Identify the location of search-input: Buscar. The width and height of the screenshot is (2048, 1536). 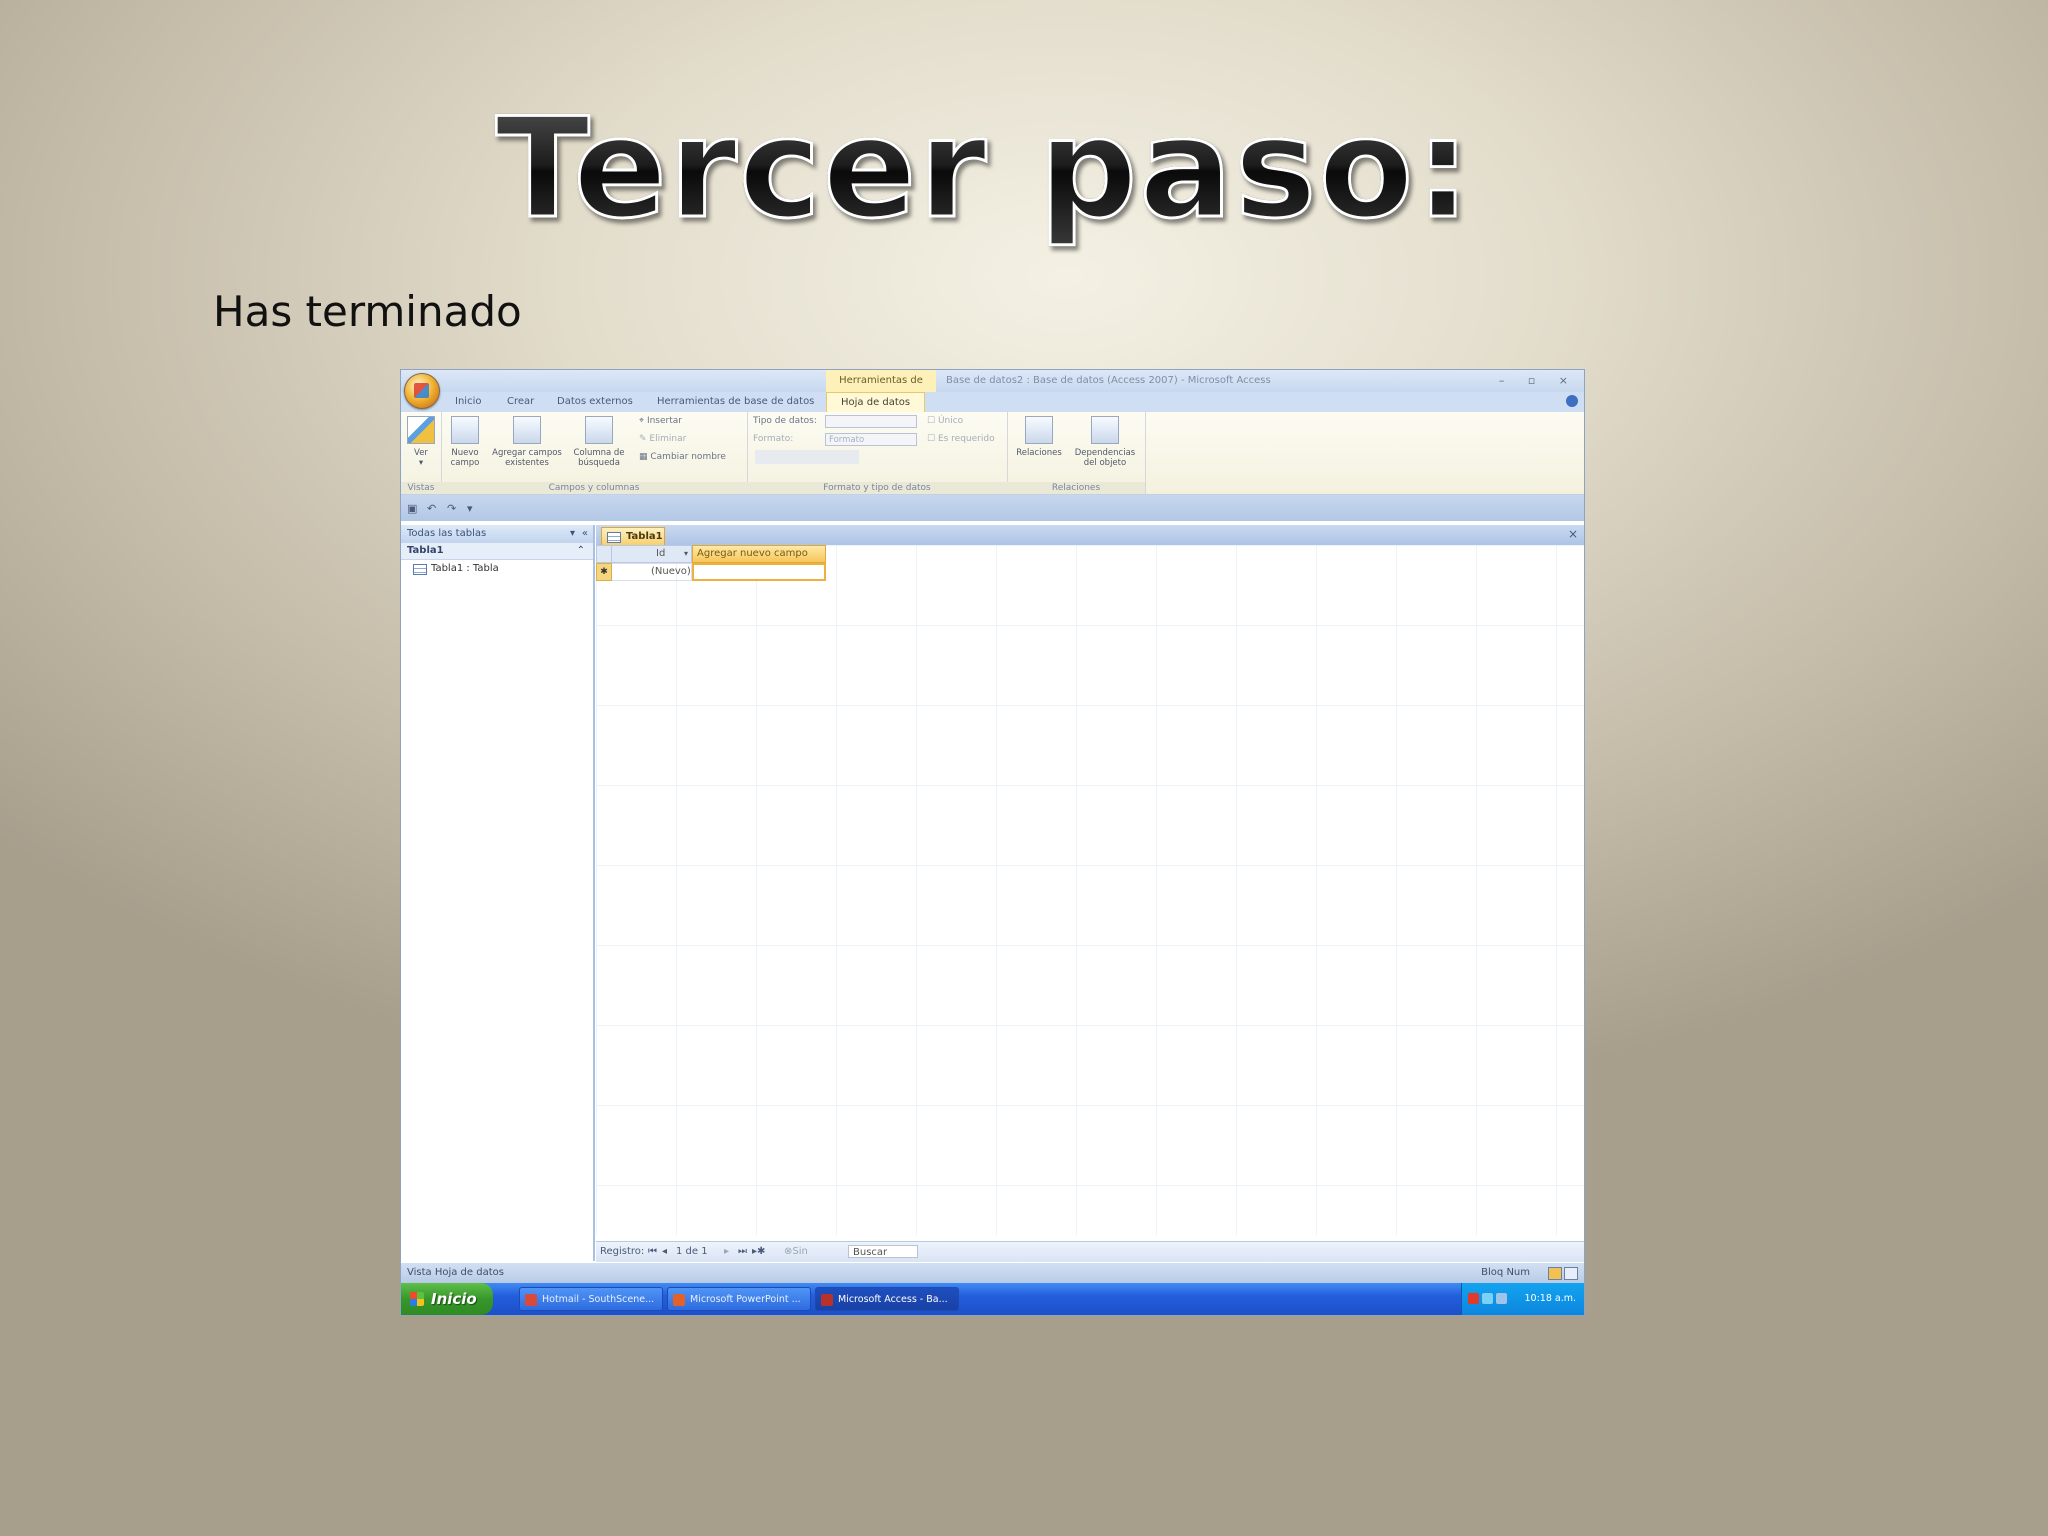
(883, 1251).